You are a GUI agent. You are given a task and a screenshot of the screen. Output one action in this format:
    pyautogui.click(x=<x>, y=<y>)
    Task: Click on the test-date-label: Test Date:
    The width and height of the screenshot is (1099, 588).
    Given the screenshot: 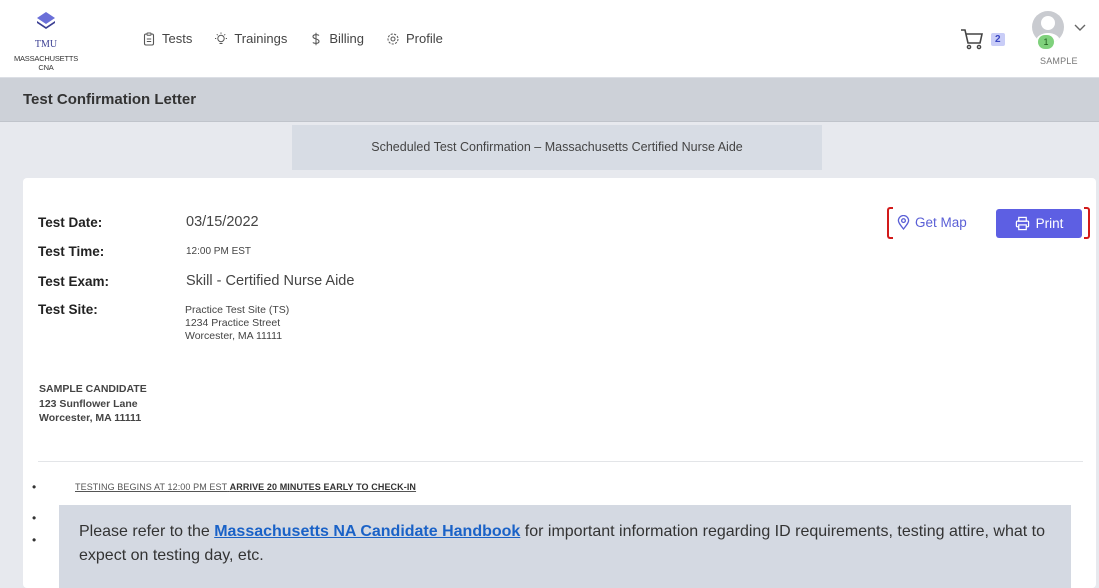 What is the action you would take?
    pyautogui.click(x=70, y=222)
    